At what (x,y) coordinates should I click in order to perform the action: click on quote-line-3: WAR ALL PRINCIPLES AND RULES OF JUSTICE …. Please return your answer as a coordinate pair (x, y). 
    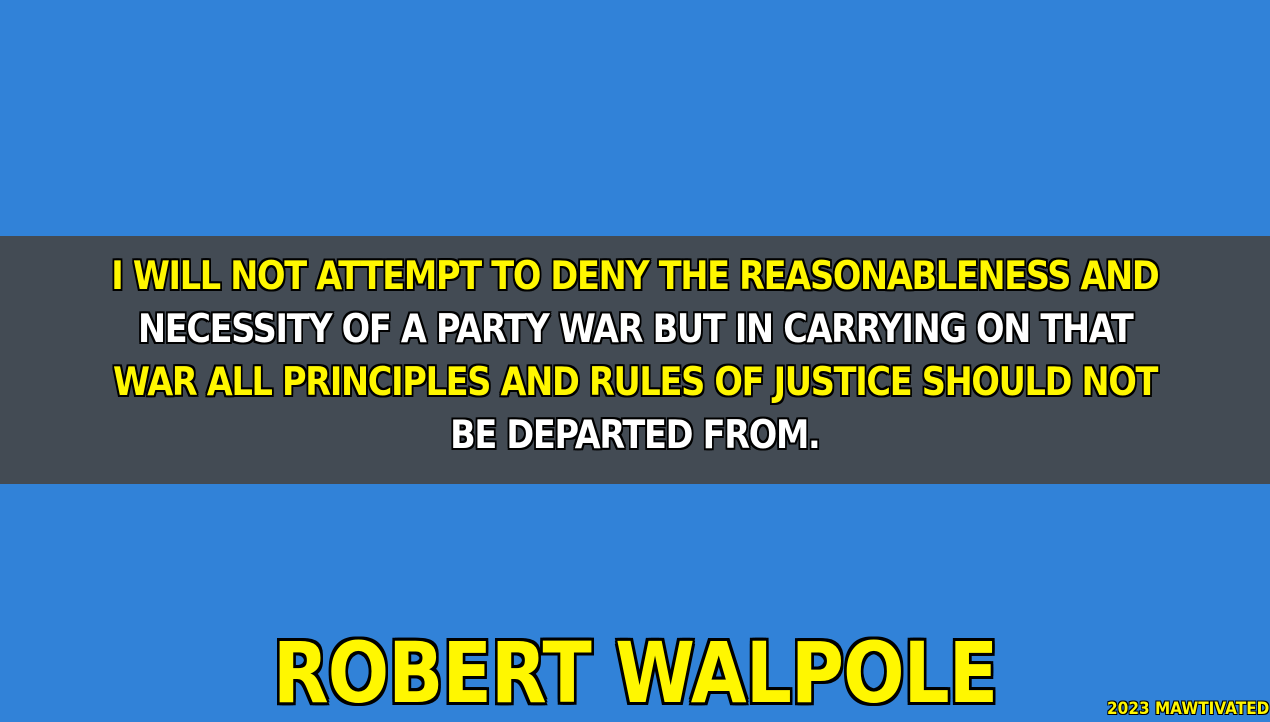
    Looking at the image, I should click on (635, 382).